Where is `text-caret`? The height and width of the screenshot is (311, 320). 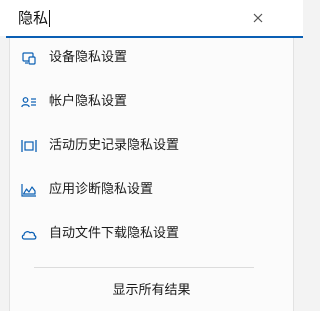
text-caret is located at coordinates (50, 18).